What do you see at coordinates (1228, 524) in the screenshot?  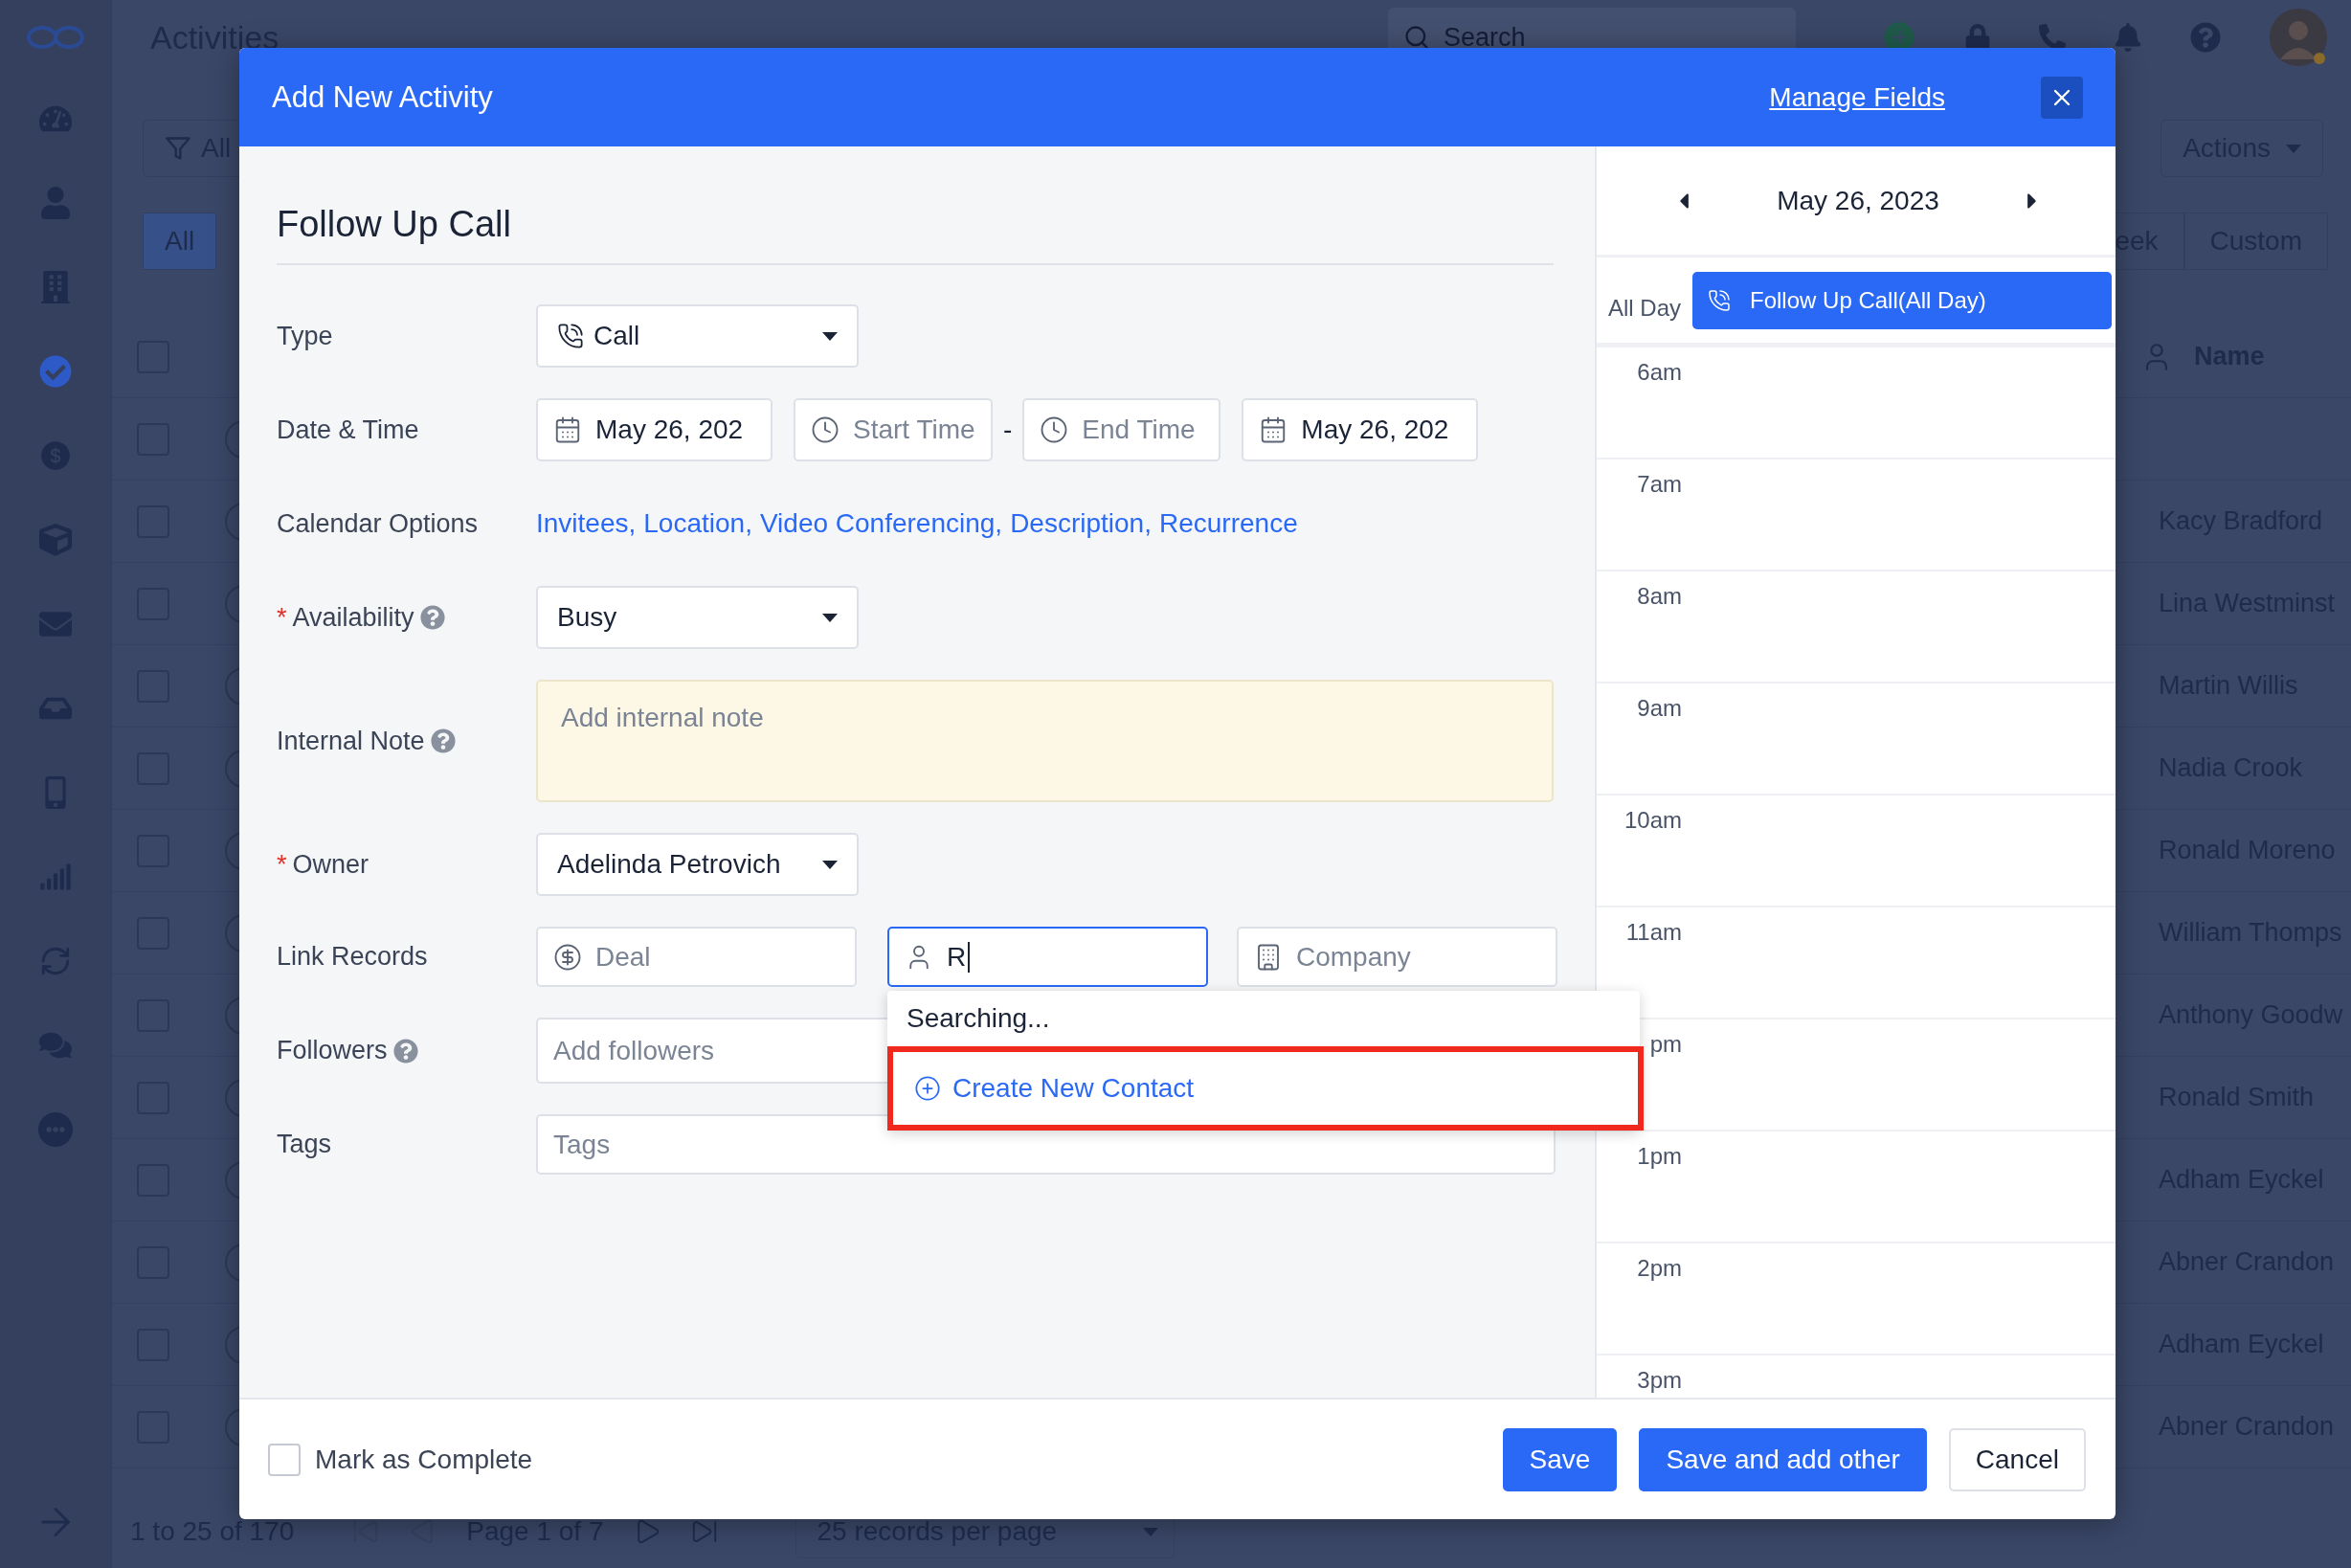 I see `option-link: Recurrence` at bounding box center [1228, 524].